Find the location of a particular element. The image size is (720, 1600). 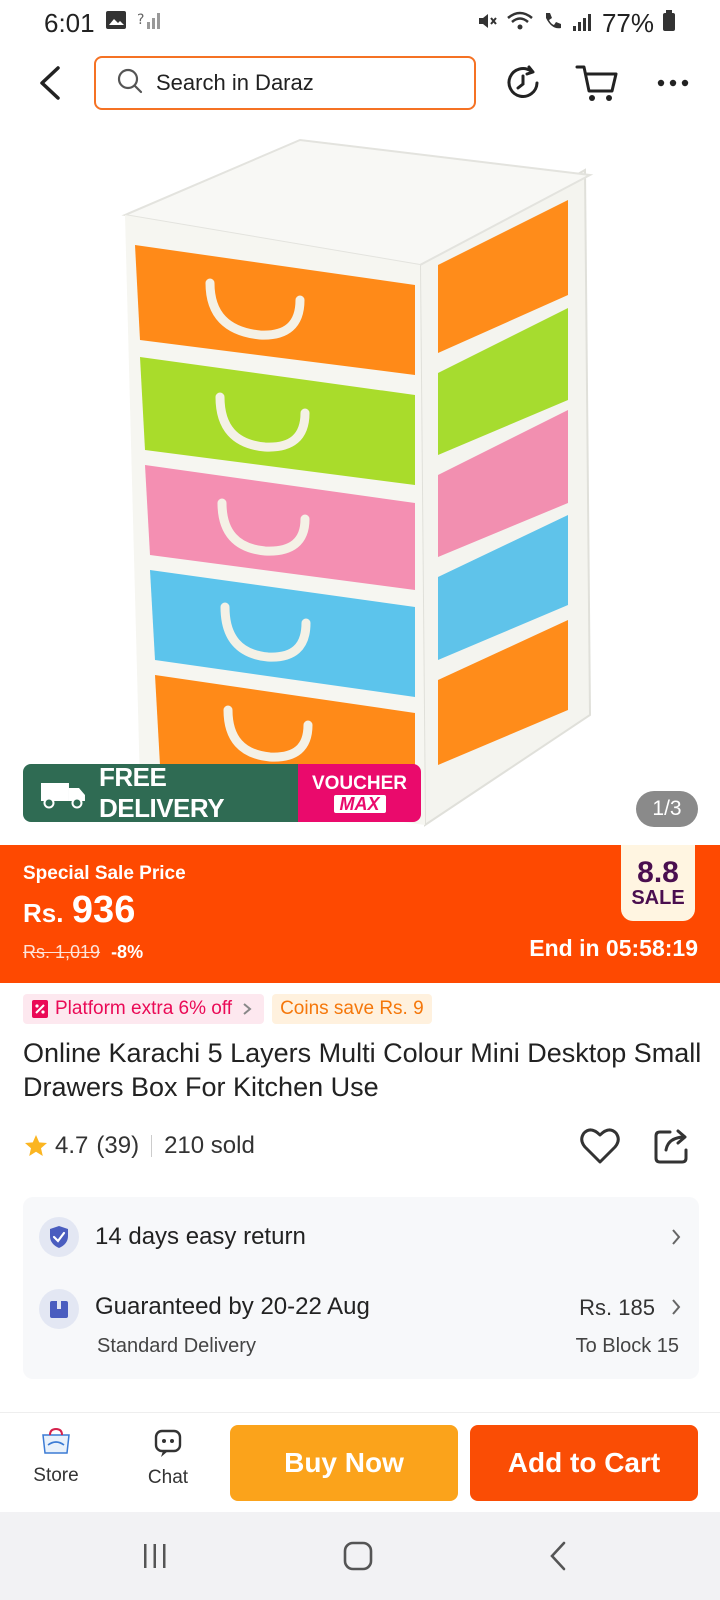

sale-date: 8.8 is located at coordinates (658, 872).